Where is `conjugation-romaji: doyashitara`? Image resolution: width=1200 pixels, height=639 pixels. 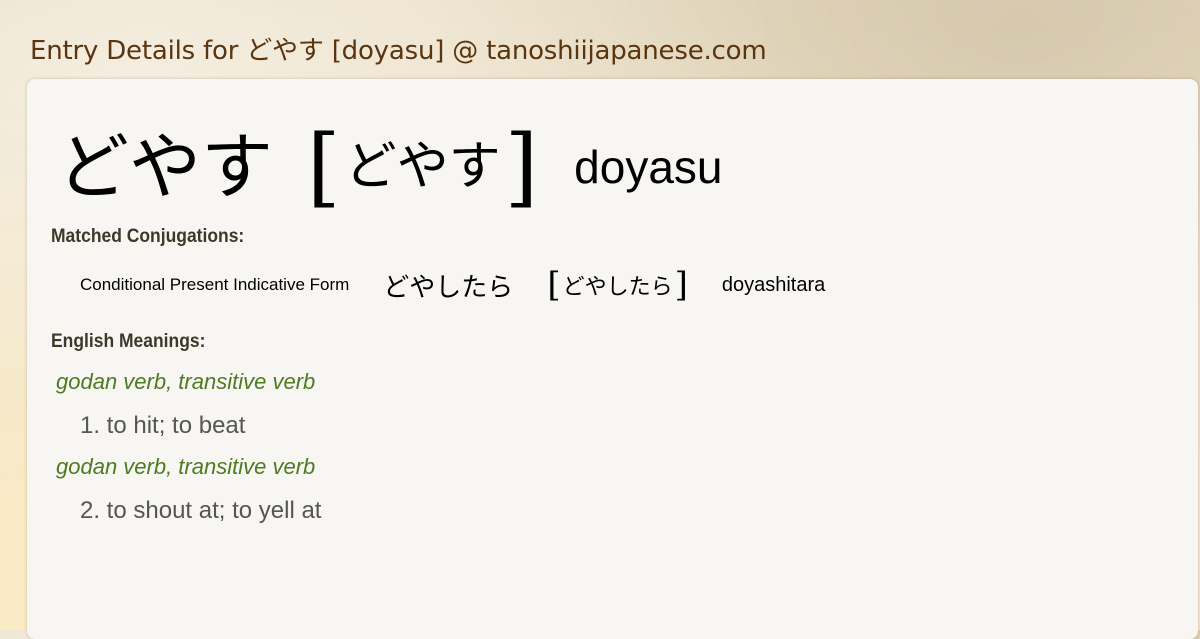
conjugation-romaji: doyashitara is located at coordinates (773, 284).